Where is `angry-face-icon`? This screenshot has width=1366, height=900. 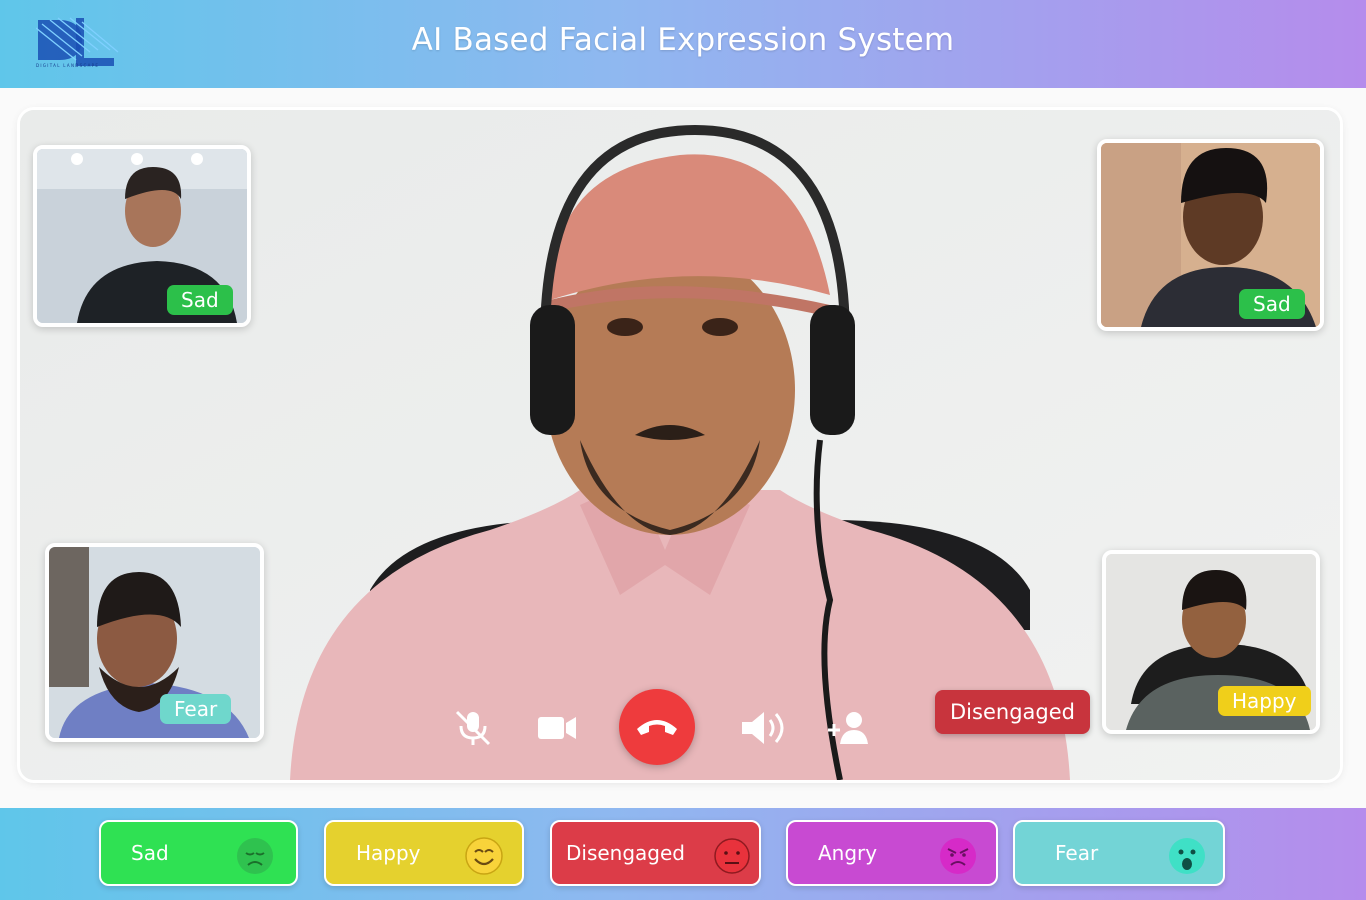 angry-face-icon is located at coordinates (958, 856).